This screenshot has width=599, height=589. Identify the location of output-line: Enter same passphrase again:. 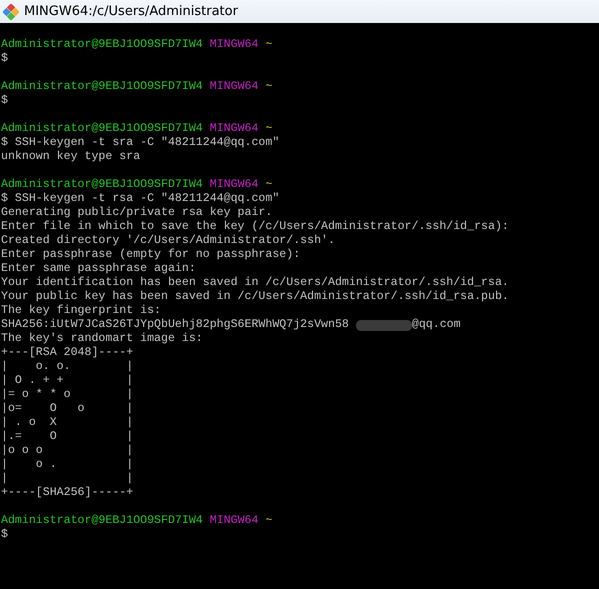
(98, 269).